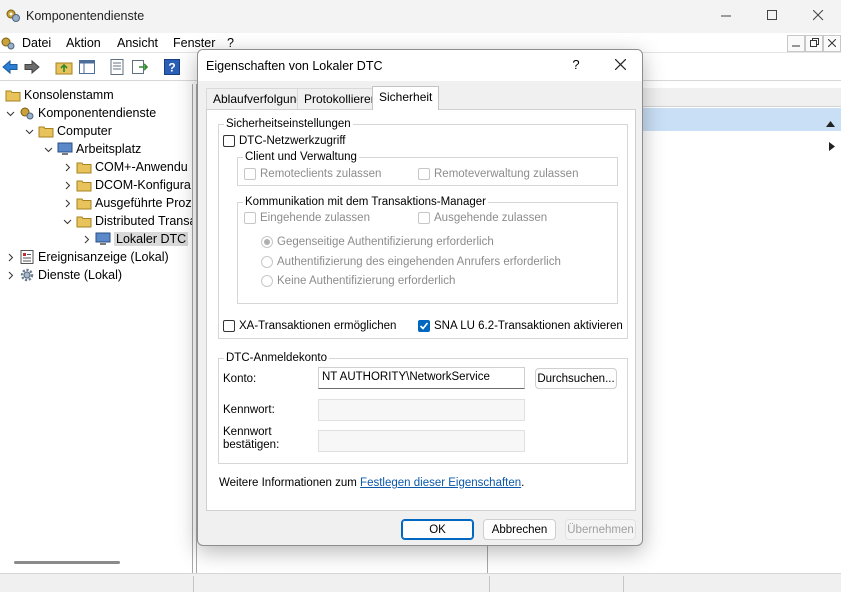 This screenshot has width=841, height=592. What do you see at coordinates (86, 257) in the screenshot?
I see `tree-item-ereignisanzeige: Ereignisanzeige (Lokal)` at bounding box center [86, 257].